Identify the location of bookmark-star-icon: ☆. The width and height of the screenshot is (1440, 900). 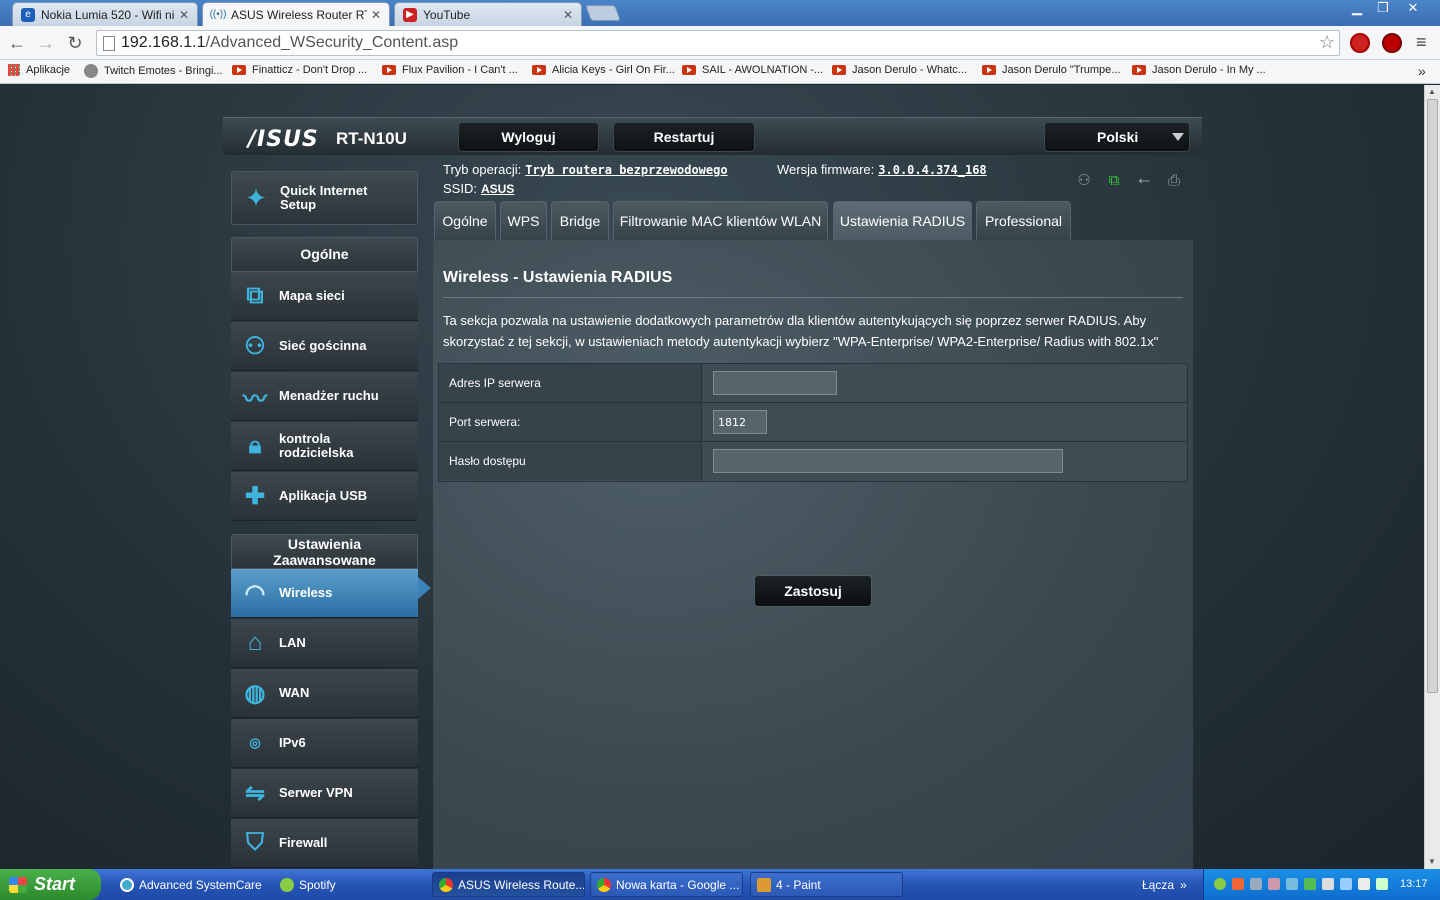
(1327, 42).